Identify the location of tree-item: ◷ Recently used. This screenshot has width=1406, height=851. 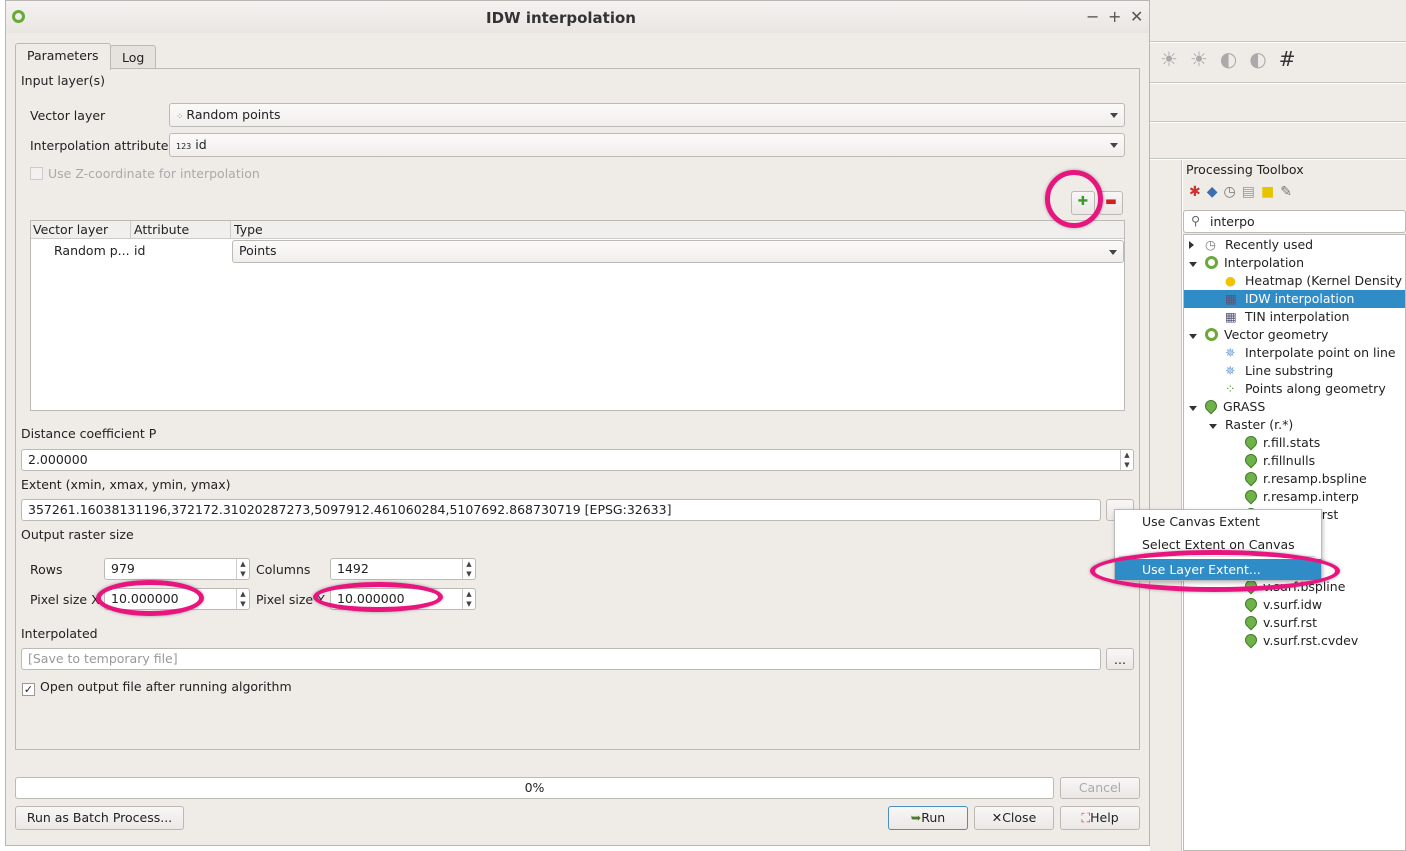
(1294, 245).